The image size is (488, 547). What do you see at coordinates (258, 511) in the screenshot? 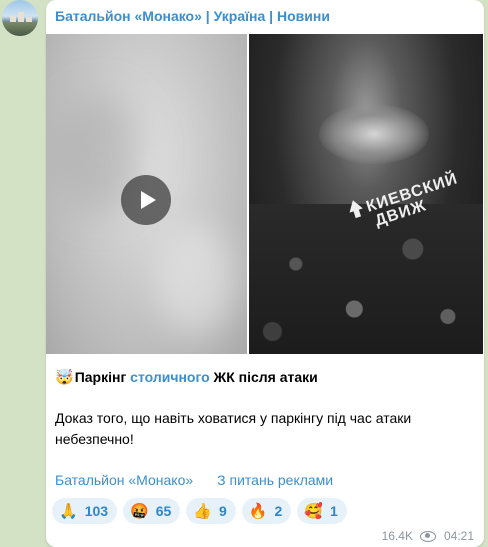
I see `fire-emoji: 🔥` at bounding box center [258, 511].